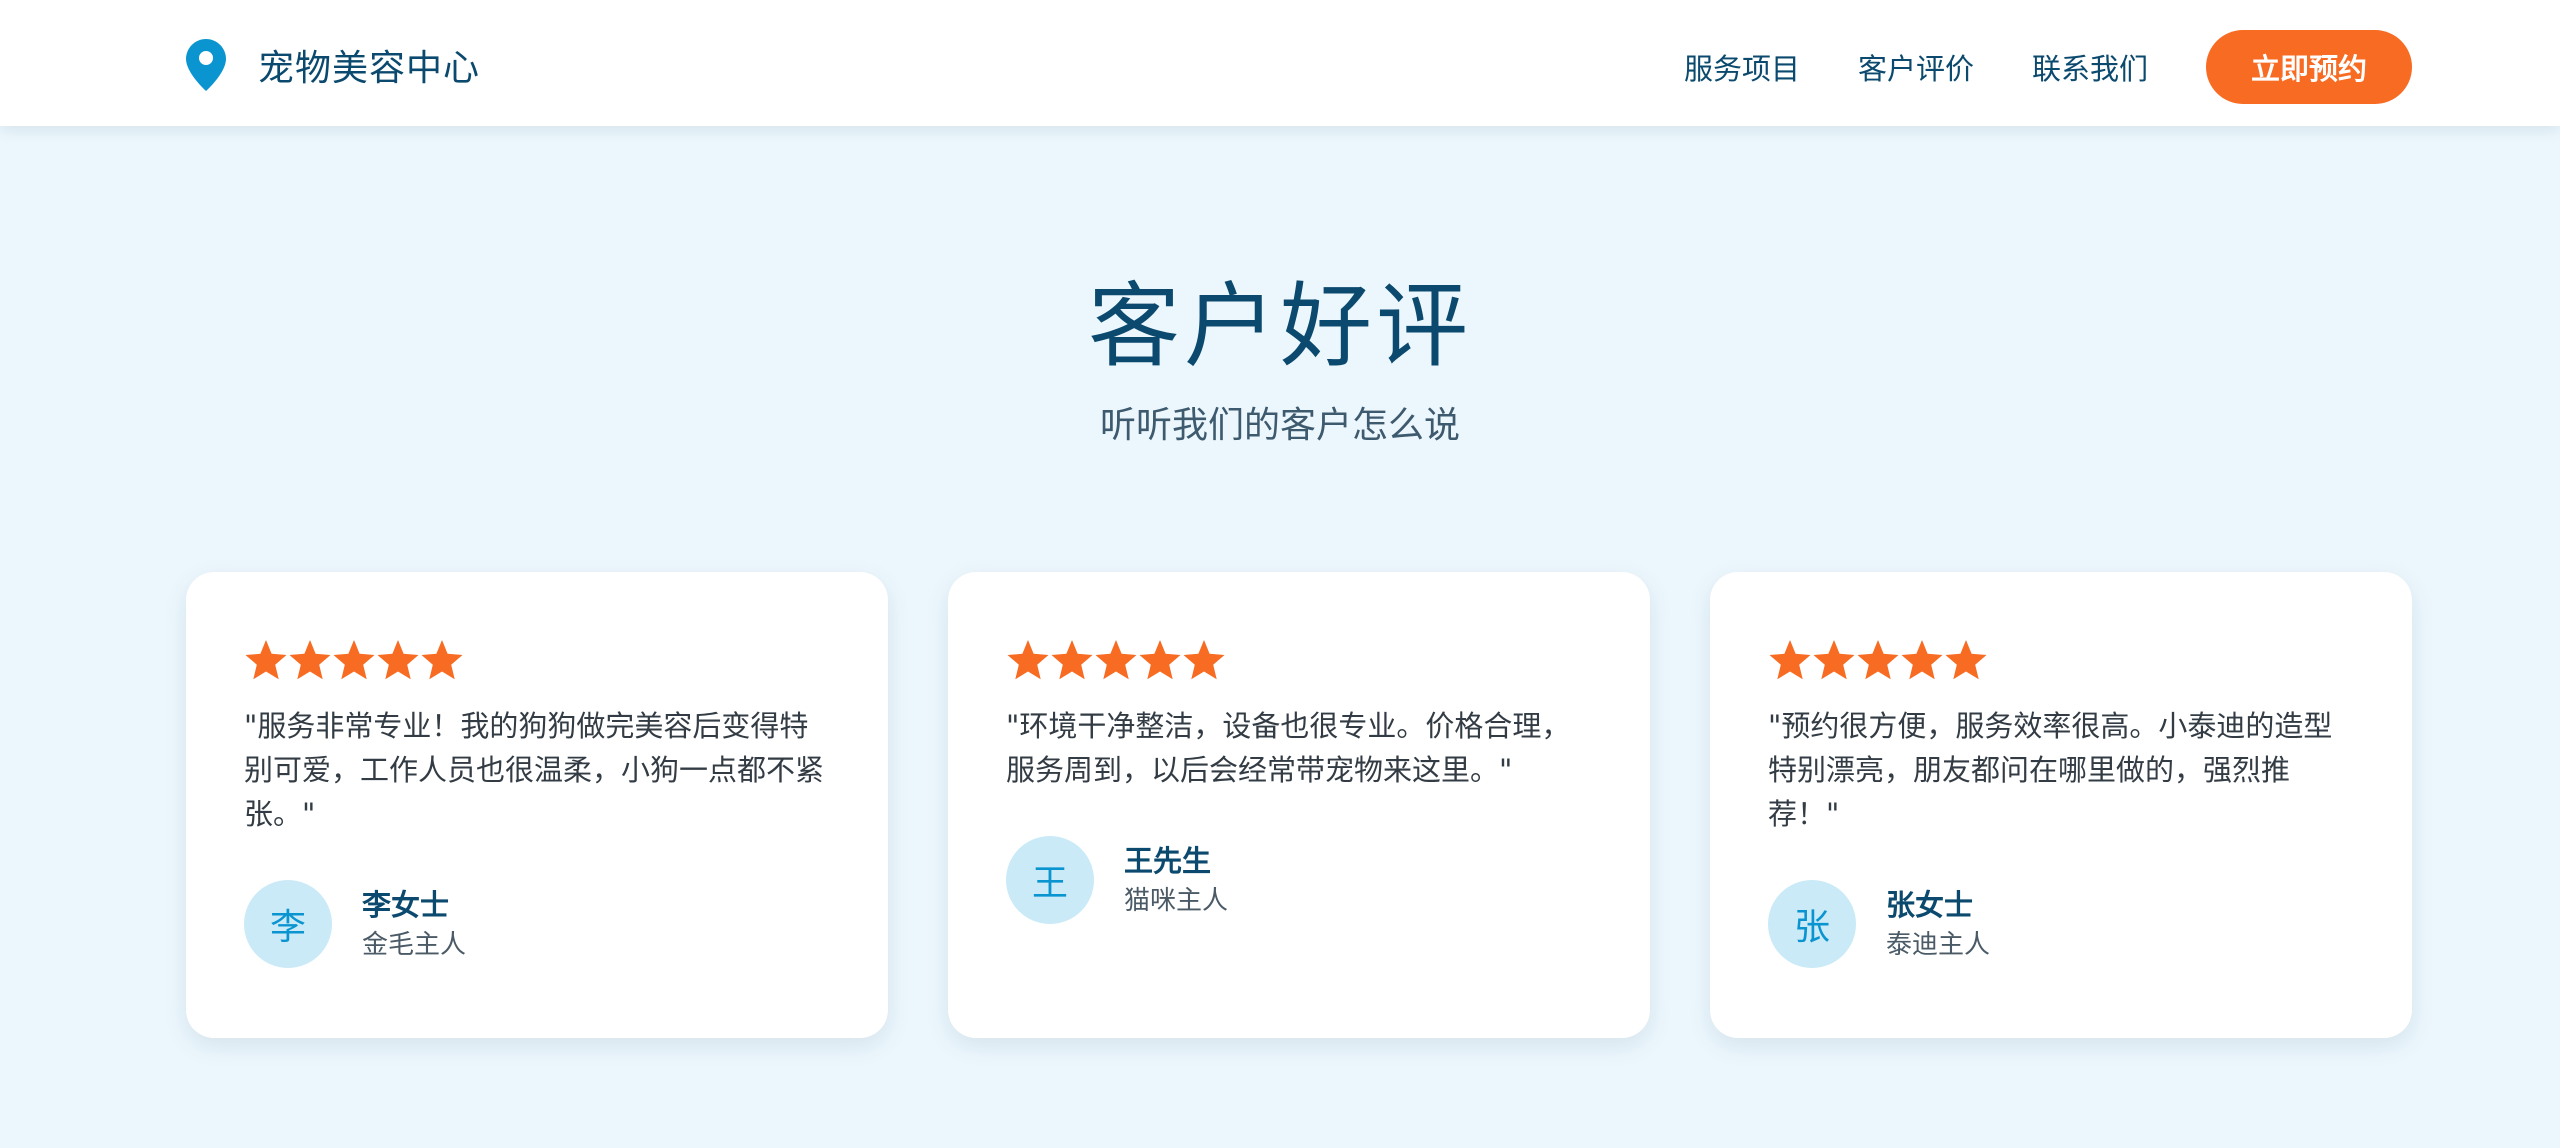 This screenshot has height=1148, width=2560. I want to click on avatar: 张, so click(1812, 924).